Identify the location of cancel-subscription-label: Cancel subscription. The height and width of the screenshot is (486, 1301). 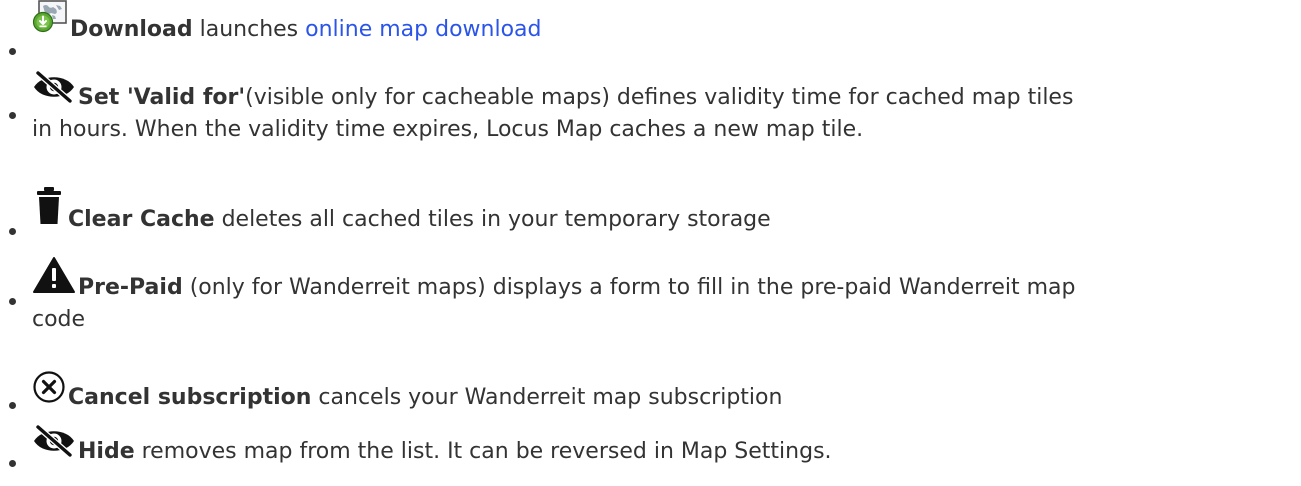
(190, 397).